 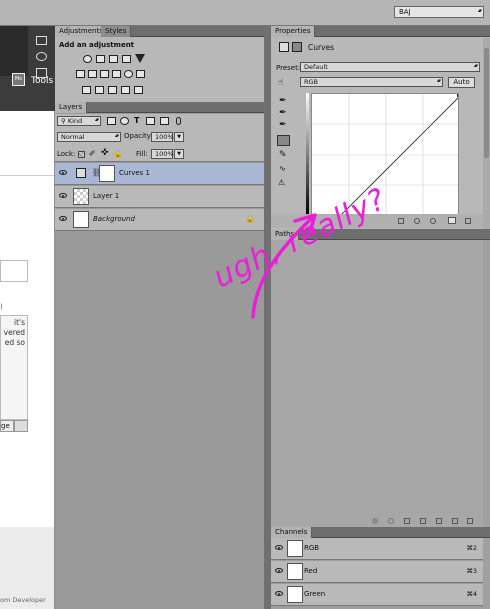 I want to click on tab-adjustments: Adjustments, so click(x=81, y=31).